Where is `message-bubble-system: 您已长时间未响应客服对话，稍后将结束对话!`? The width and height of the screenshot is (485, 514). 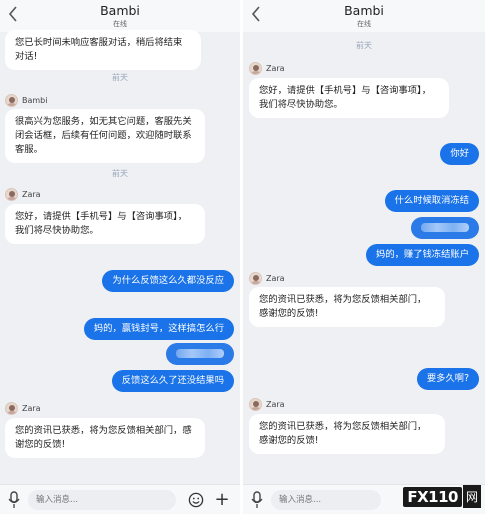
message-bubble-system: 您已长时间未响应客服对话，稍后将结束对话! is located at coordinates (103, 50).